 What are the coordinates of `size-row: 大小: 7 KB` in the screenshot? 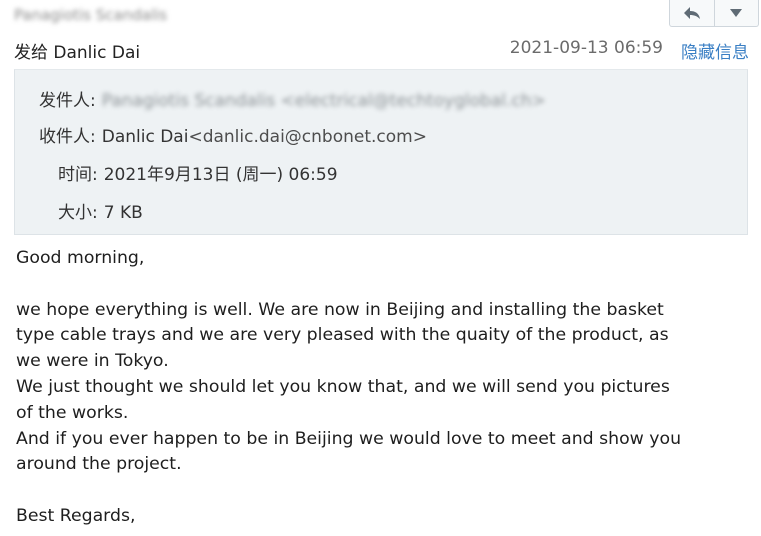 It's located at (100, 210).